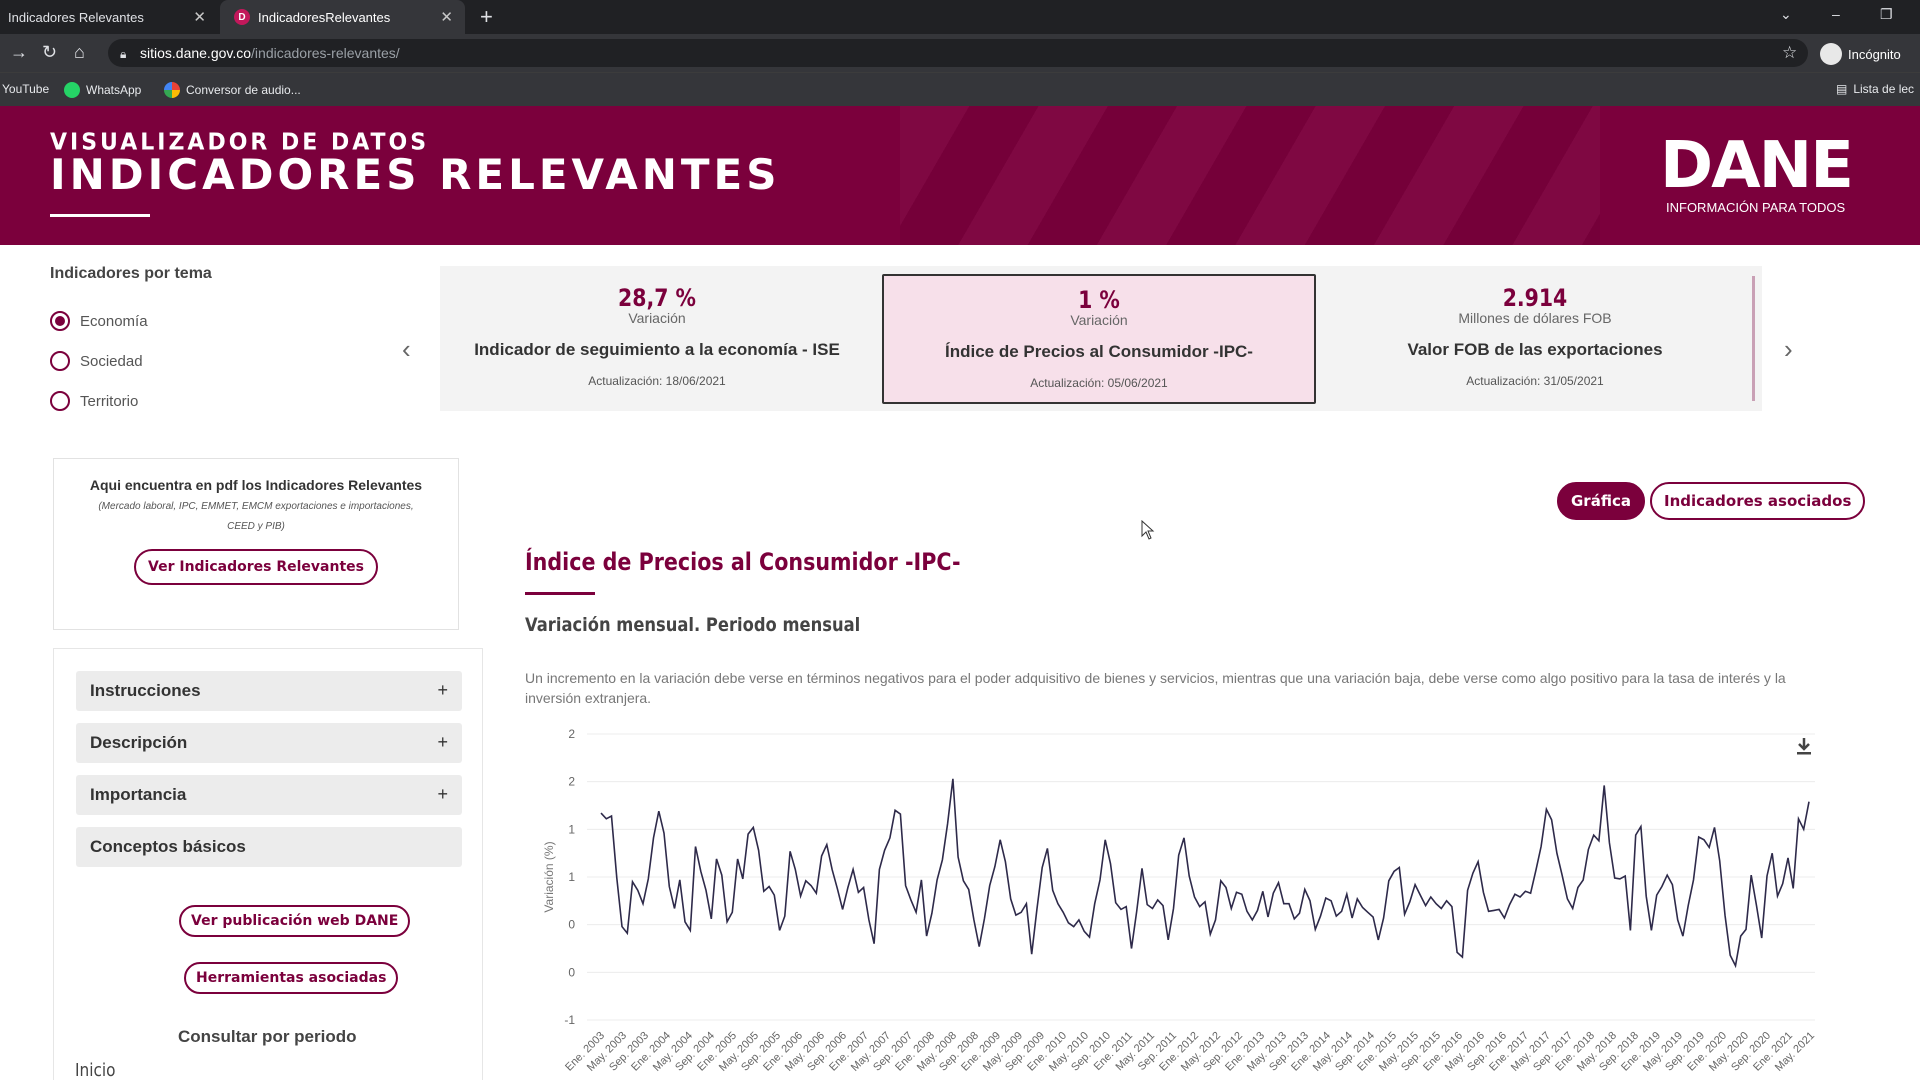 This screenshot has width=1920, height=1081. What do you see at coordinates (324, 17) in the screenshot?
I see `tab-title: IndicadoresRelevantes` at bounding box center [324, 17].